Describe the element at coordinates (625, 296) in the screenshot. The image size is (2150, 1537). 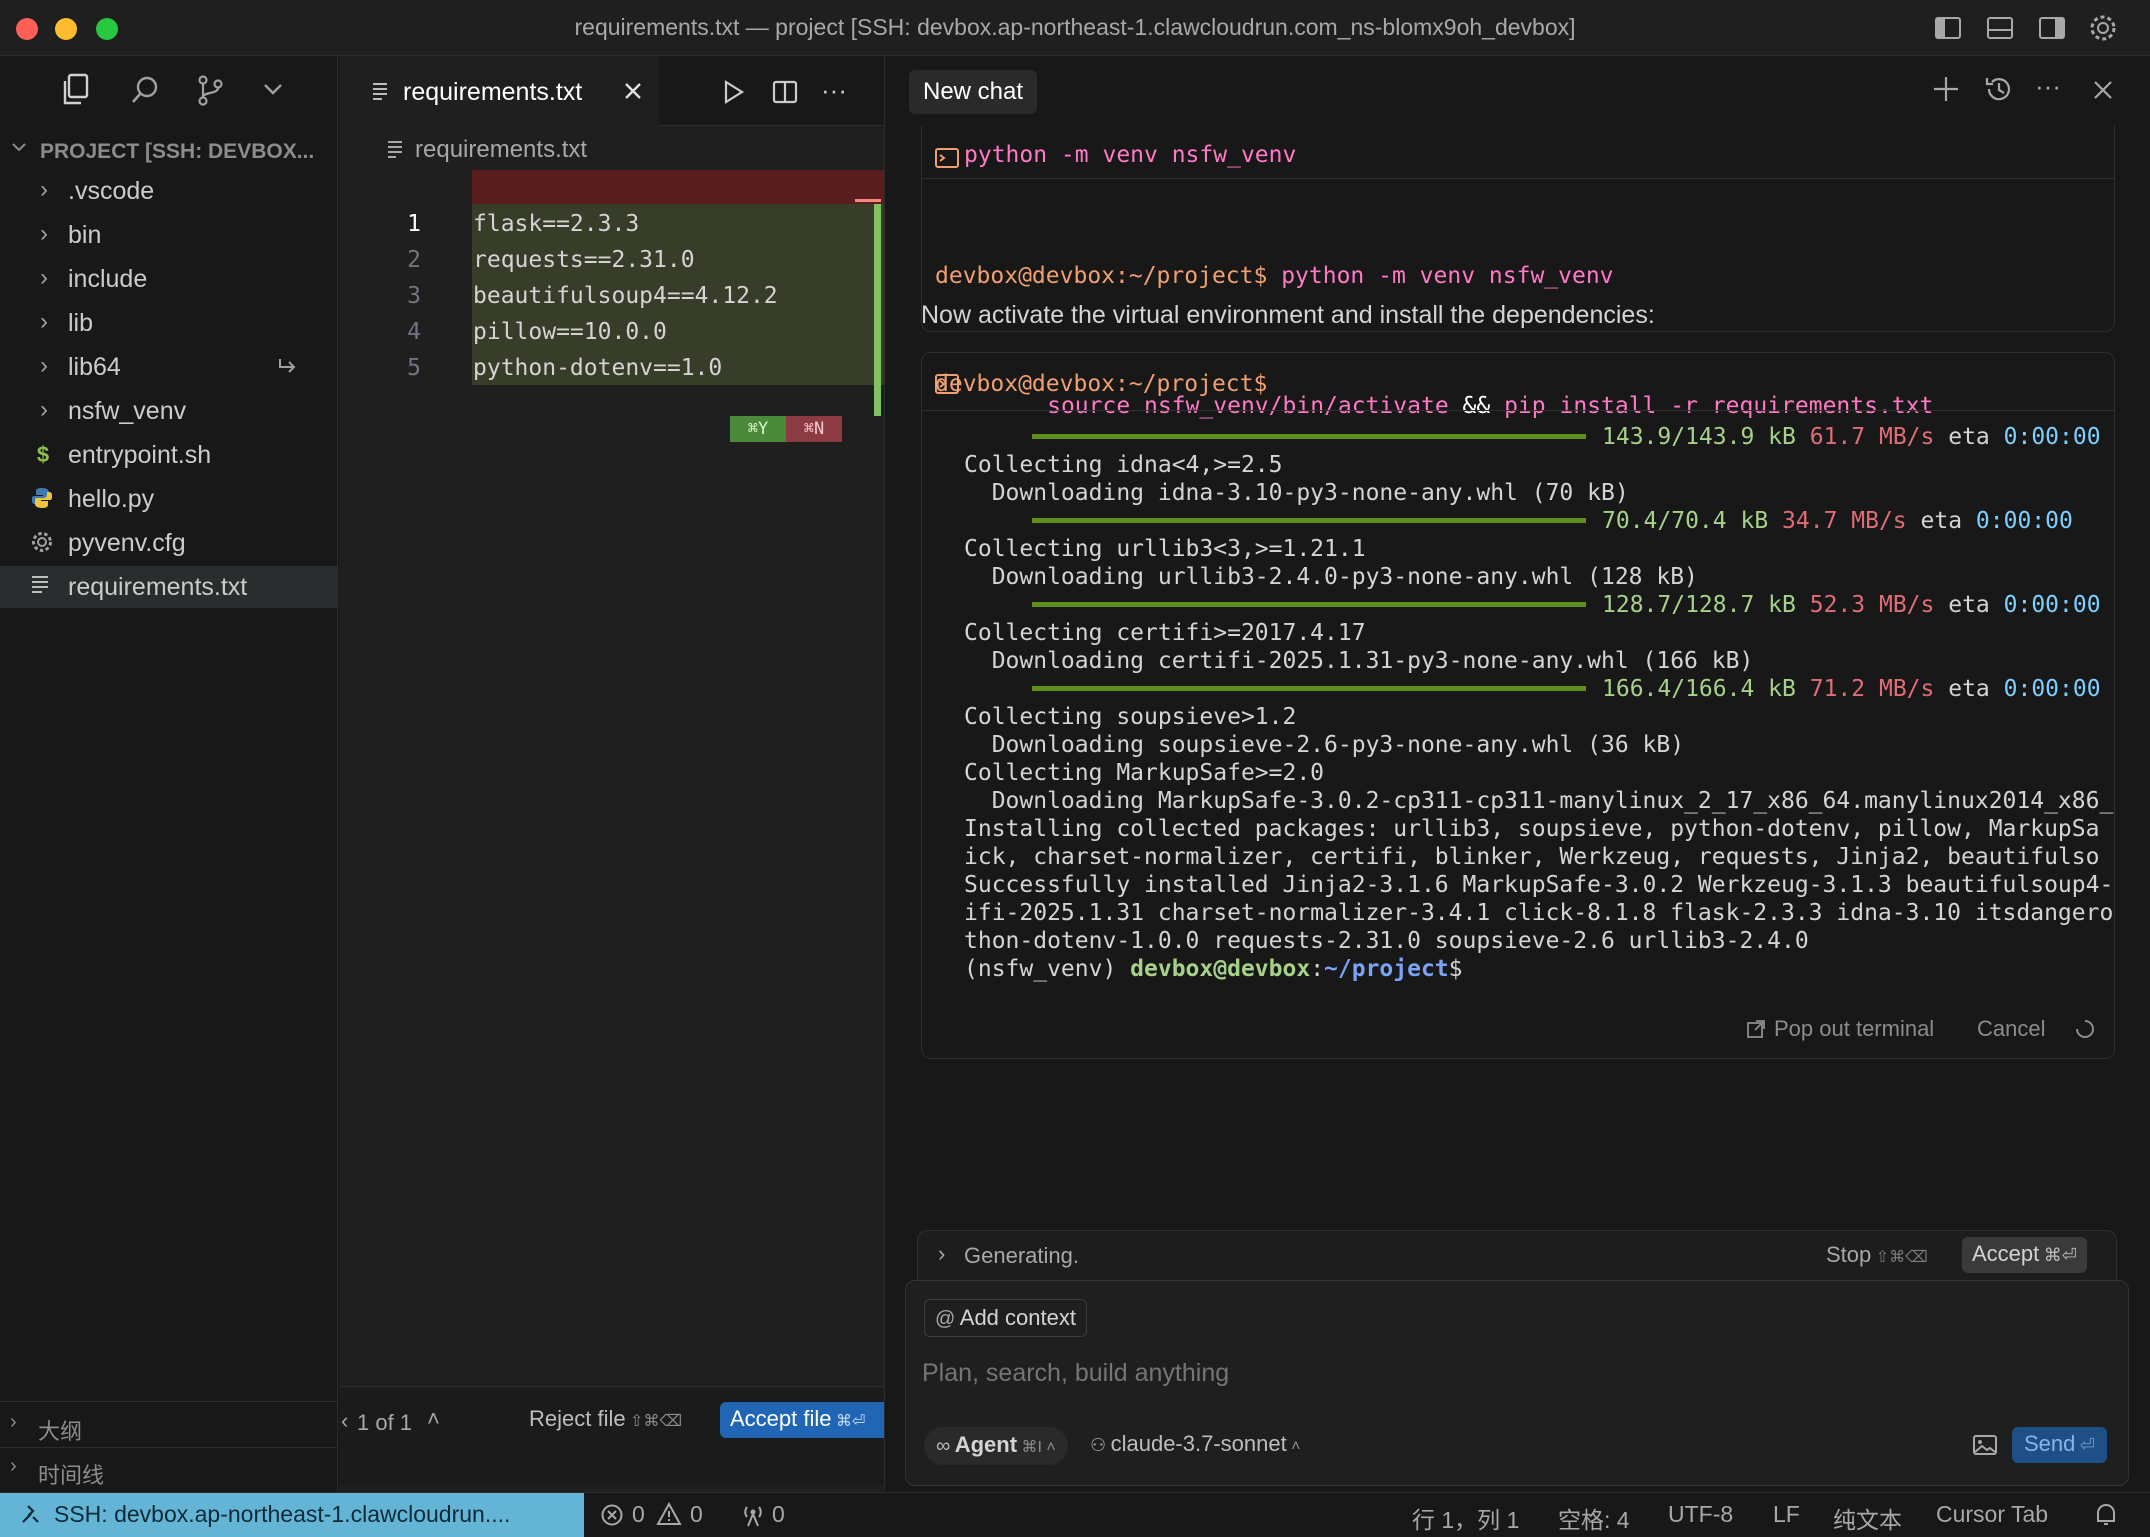
I see `code-text: beautifulsoup4==4.12.2` at that location.